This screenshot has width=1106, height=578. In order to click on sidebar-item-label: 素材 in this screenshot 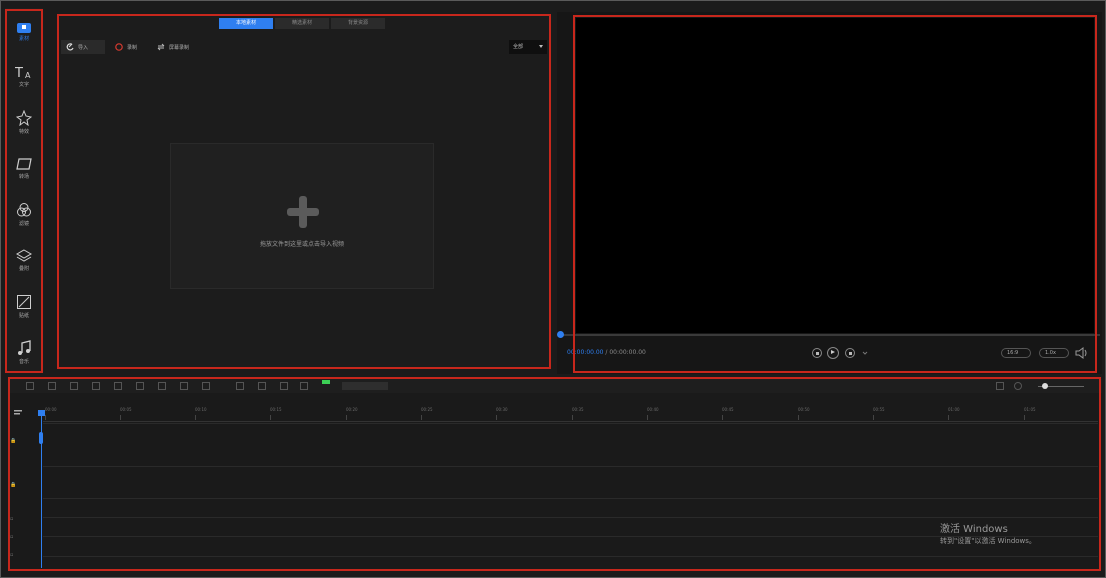, I will do `click(23, 38)`.